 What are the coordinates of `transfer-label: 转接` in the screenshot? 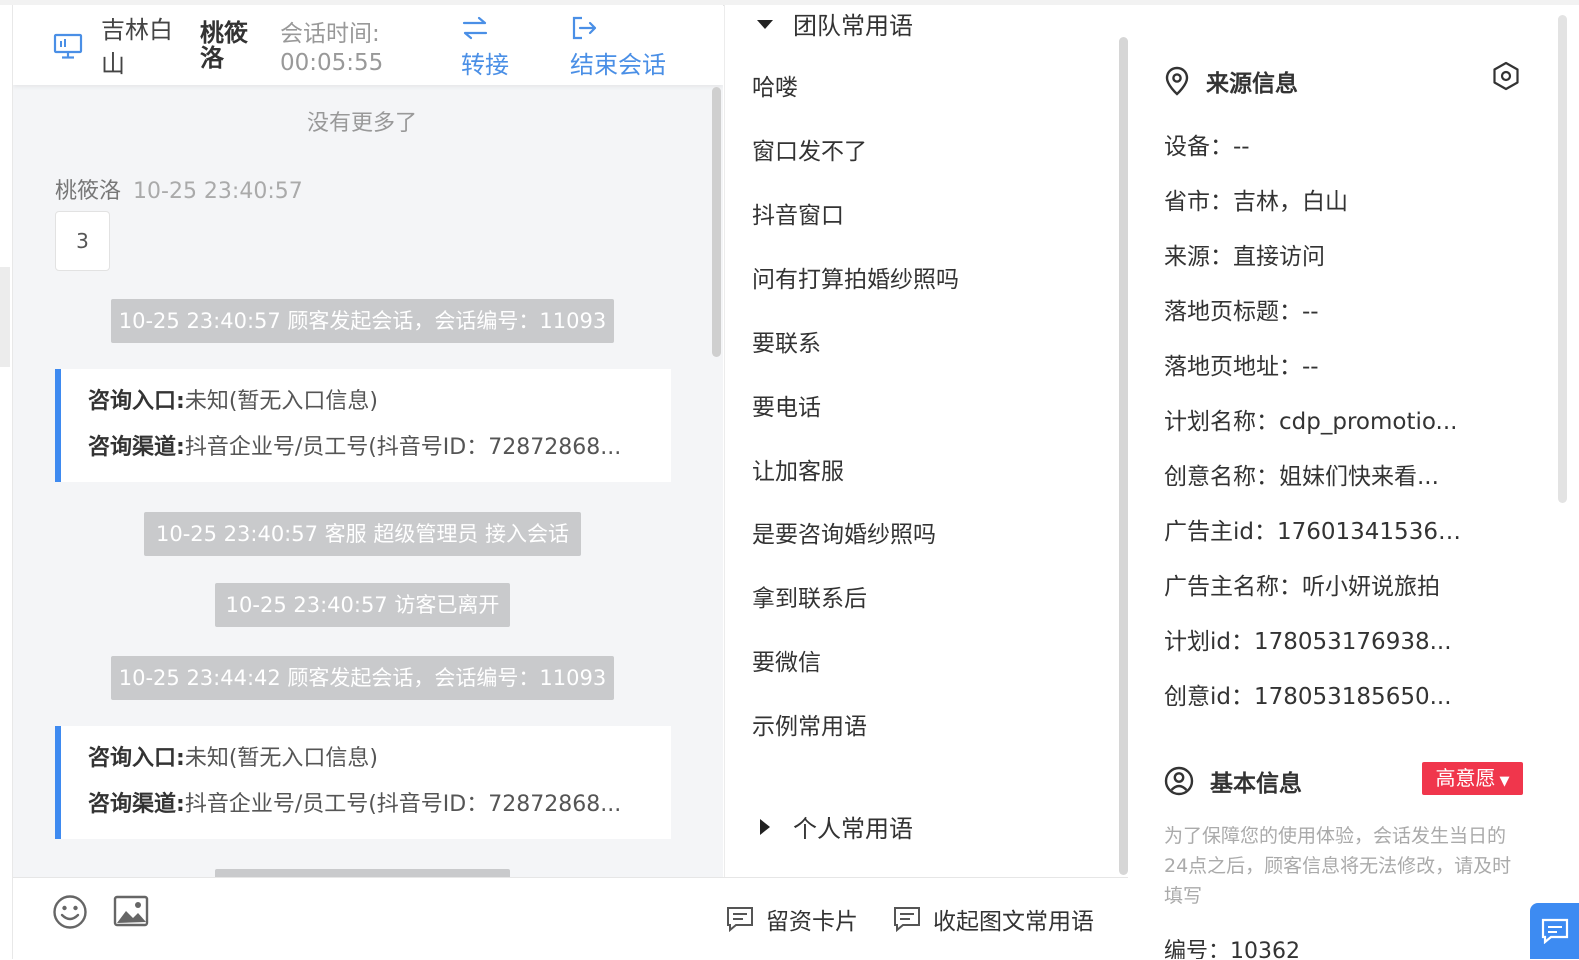 It's located at (485, 65).